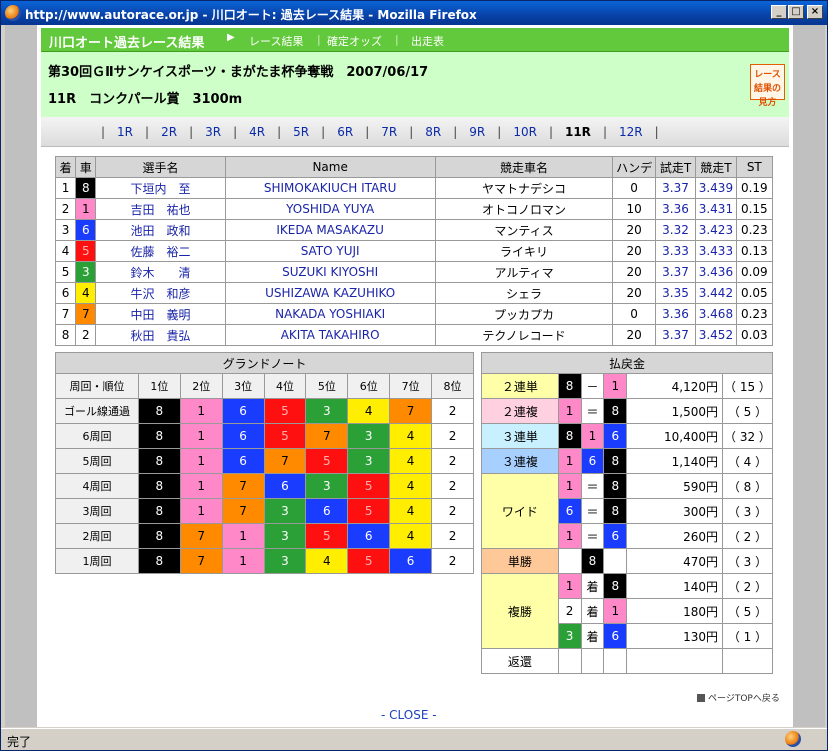 The height and width of the screenshot is (751, 828). Describe the element at coordinates (160, 272) in the screenshot. I see `rider-name-link: 鈴木 清` at that location.